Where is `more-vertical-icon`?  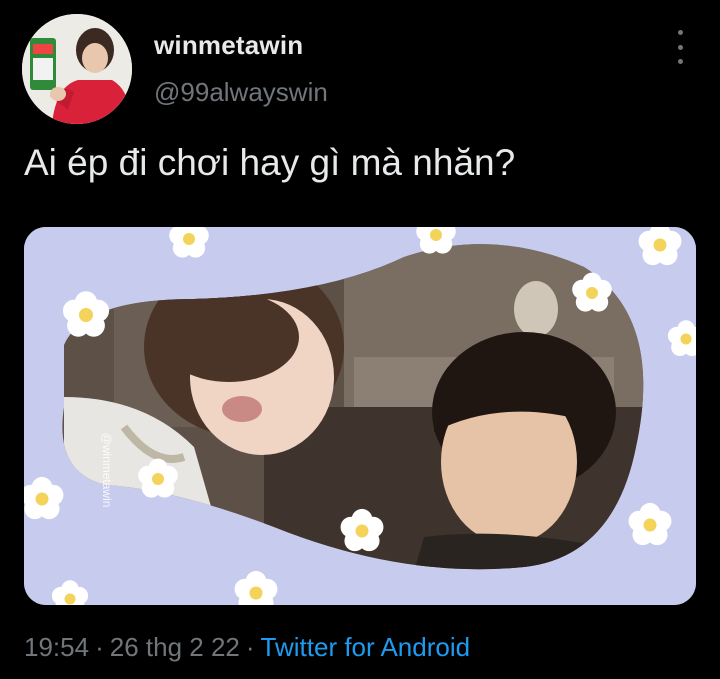
more-vertical-icon is located at coordinates (680, 47).